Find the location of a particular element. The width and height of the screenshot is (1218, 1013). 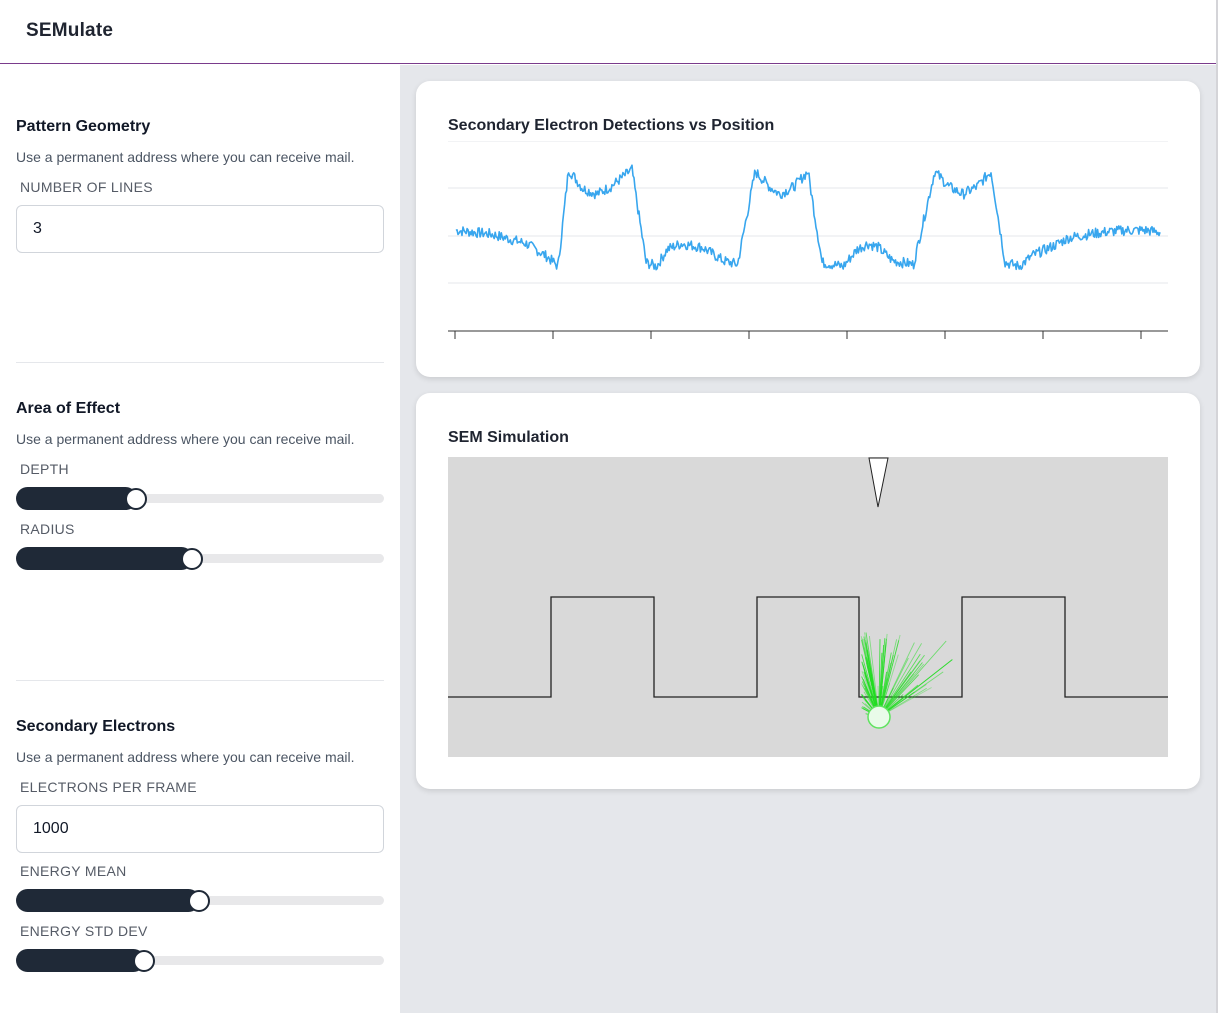

energy-std-dev-label: ENERGY STD DEV is located at coordinates (84, 931).